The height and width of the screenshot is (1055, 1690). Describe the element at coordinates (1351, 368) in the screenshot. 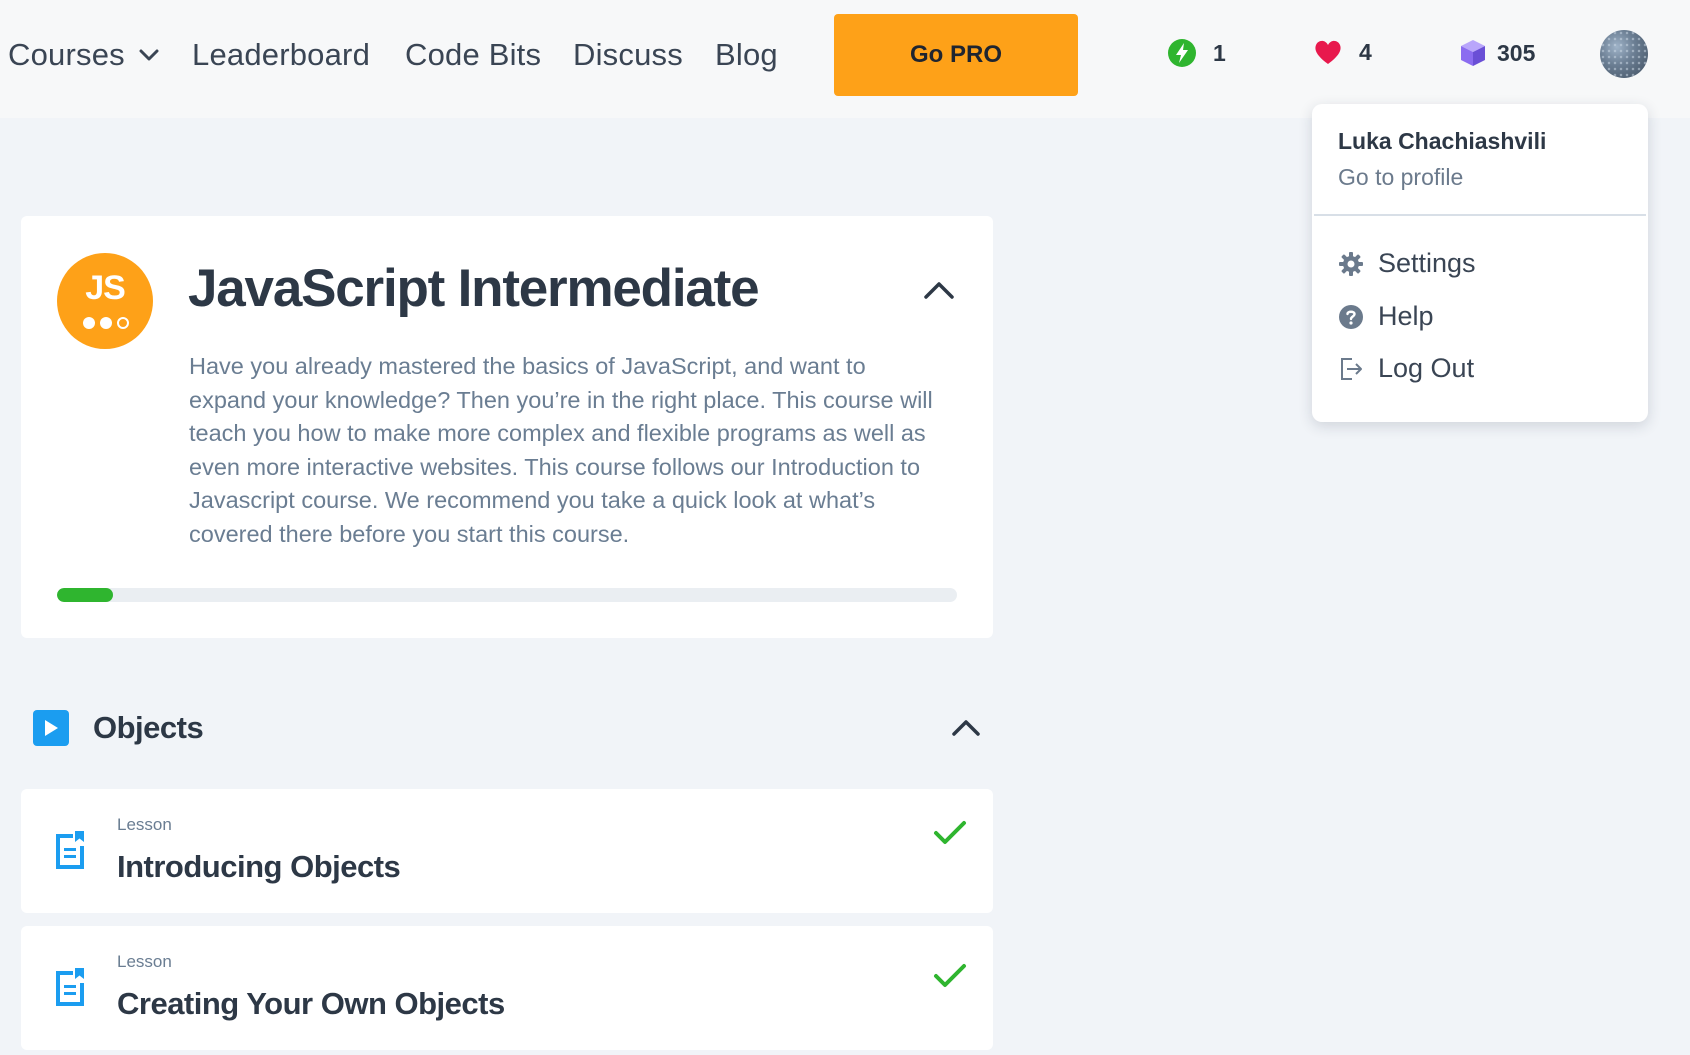

I see `logout-icon` at that location.